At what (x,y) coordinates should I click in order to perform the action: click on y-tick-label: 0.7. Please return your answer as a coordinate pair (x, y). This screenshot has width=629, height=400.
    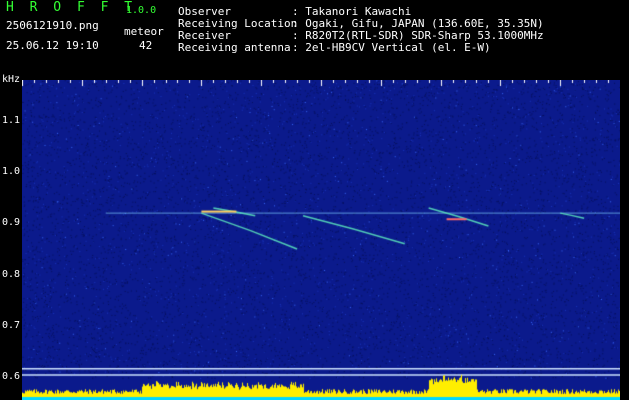
    Looking at the image, I should click on (11, 325).